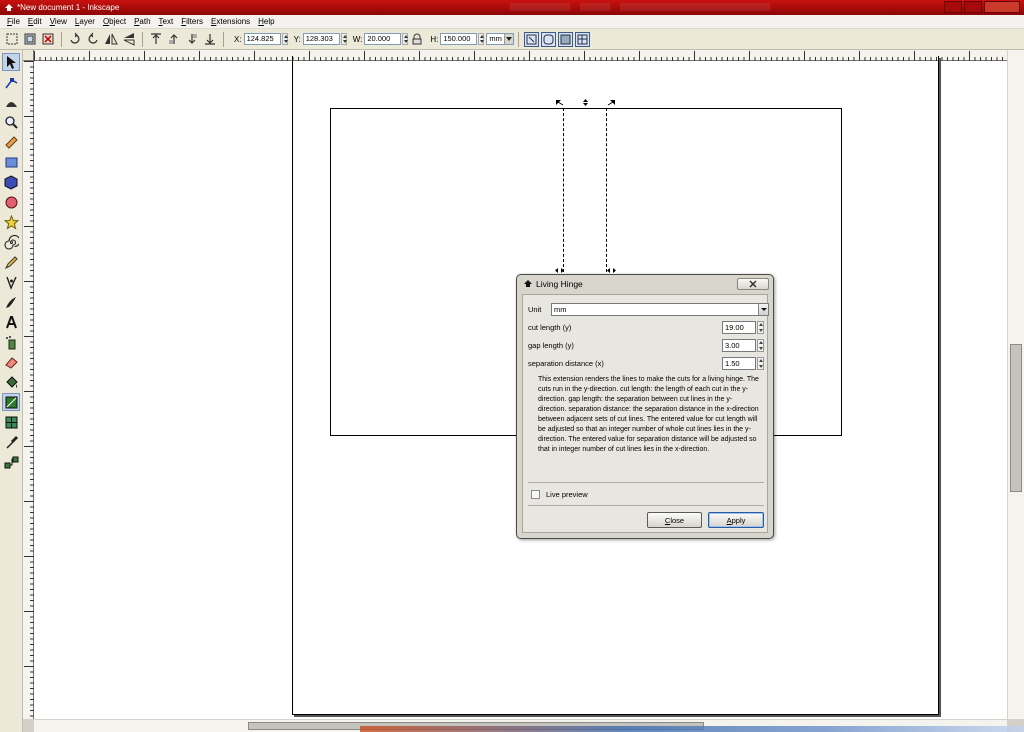  What do you see at coordinates (142, 21) in the screenshot?
I see `menu-path: Path` at bounding box center [142, 21].